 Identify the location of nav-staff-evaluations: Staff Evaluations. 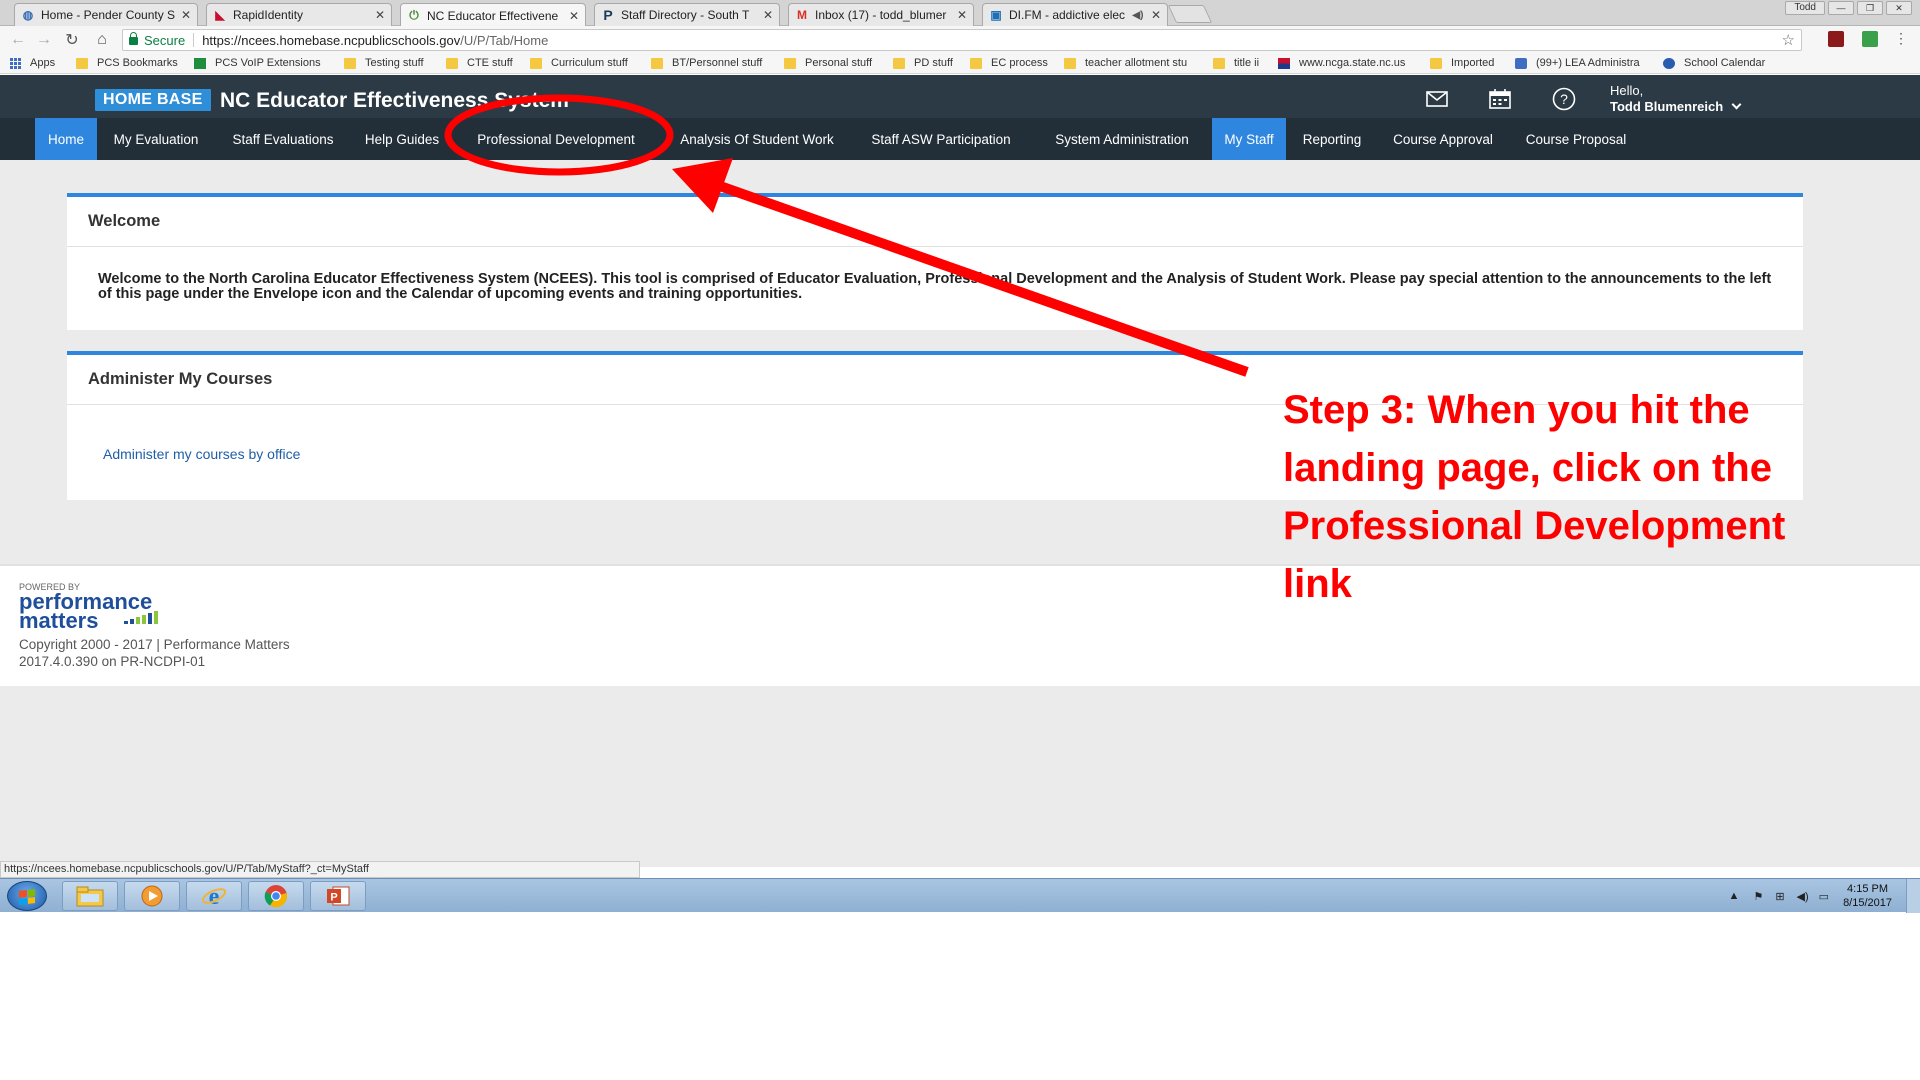
(283, 139).